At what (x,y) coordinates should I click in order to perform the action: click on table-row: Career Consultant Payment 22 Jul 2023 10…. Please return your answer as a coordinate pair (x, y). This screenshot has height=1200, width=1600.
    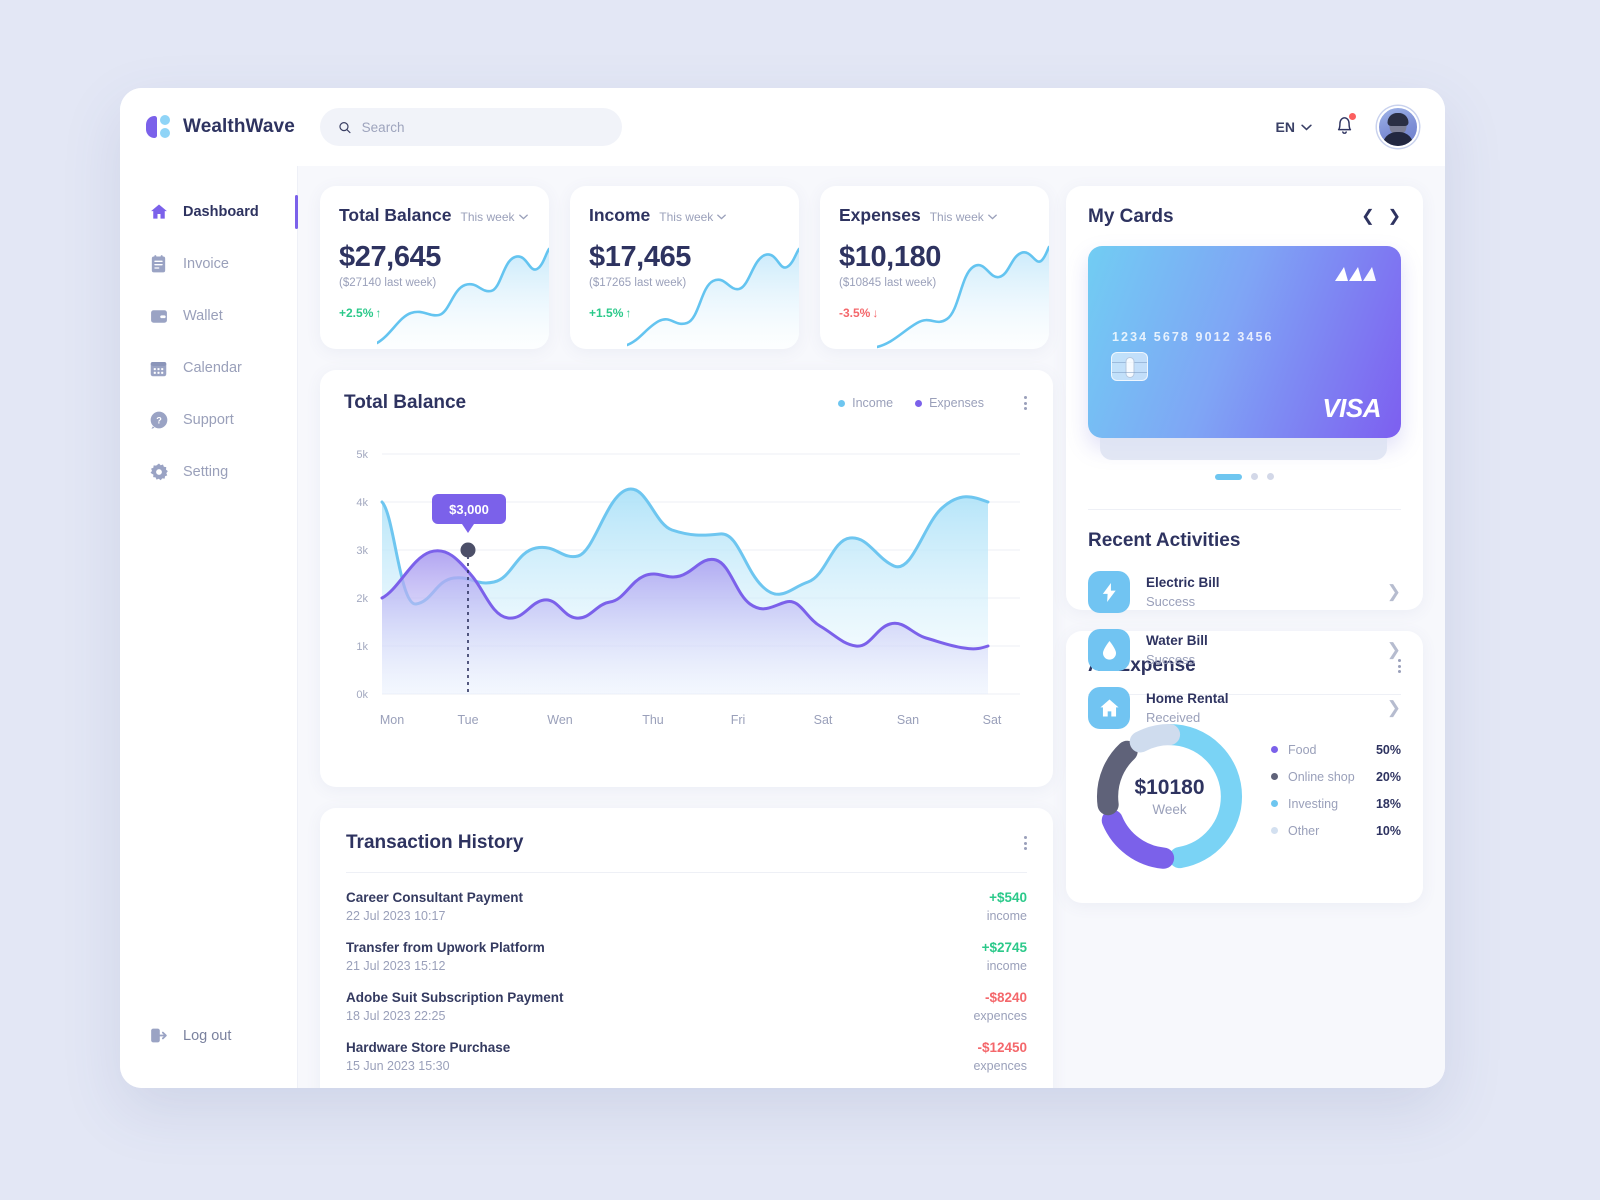
    Looking at the image, I should click on (686, 898).